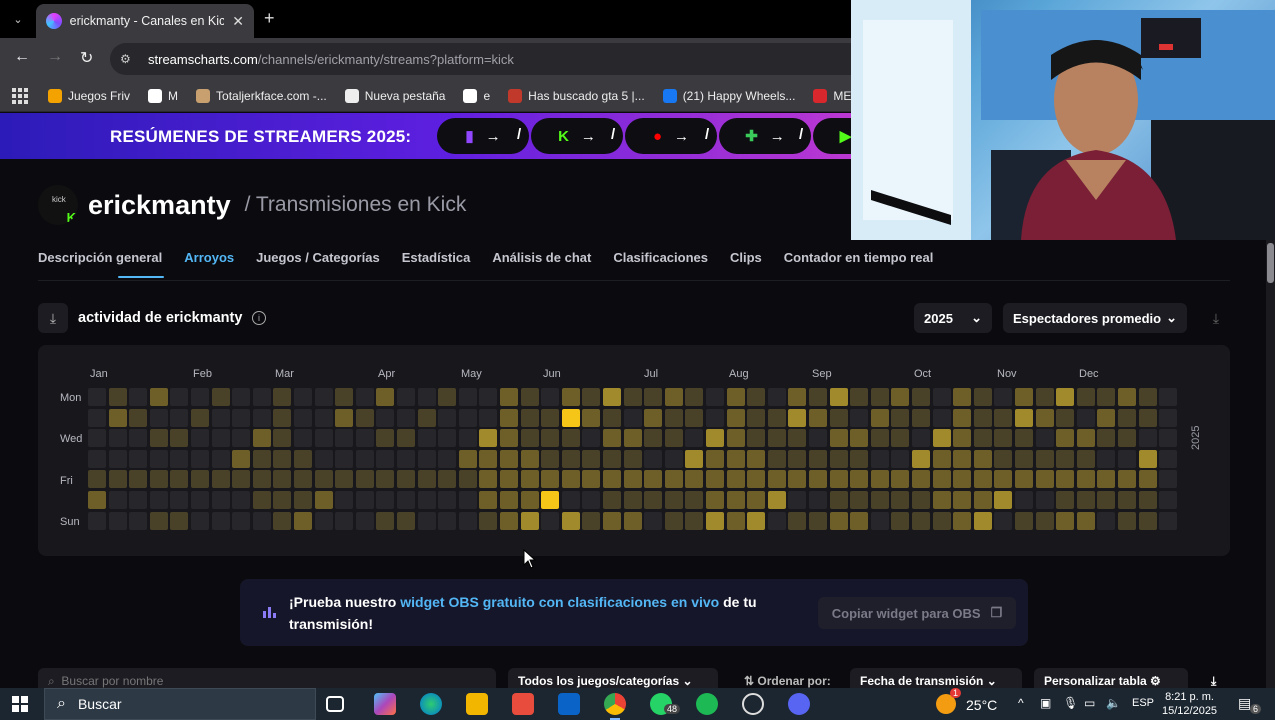 This screenshot has height=720, width=1275. Describe the element at coordinates (746, 257) in the screenshot. I see `tab-clips: Clips` at that location.